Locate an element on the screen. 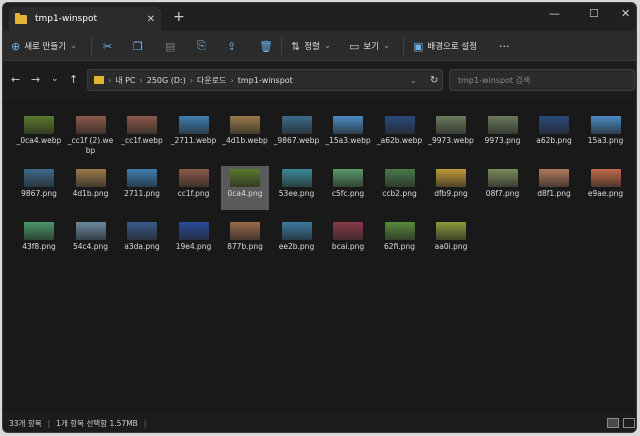  view-button: ▭ 보기 ⌄ is located at coordinates (369, 46).